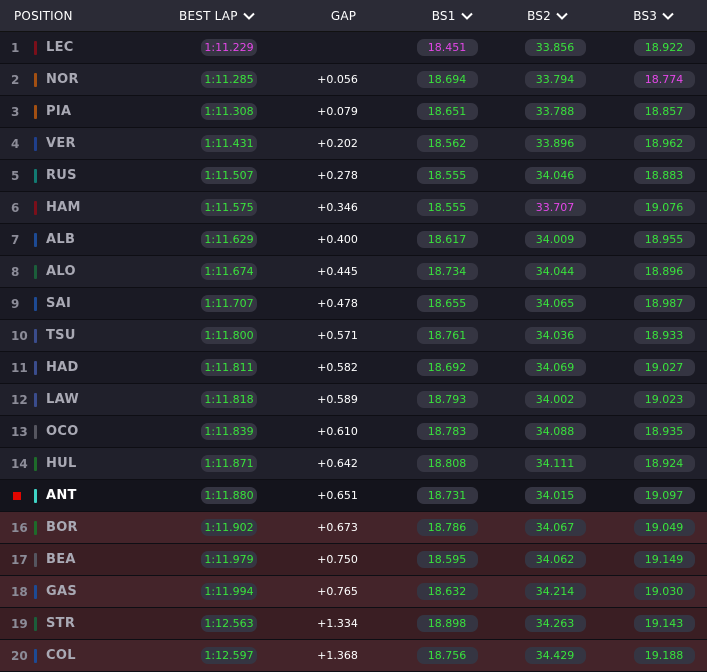  I want to click on table-row: 17 BEA 1:11.979 +0.750 18.595 34.062 19.149, so click(353, 560).